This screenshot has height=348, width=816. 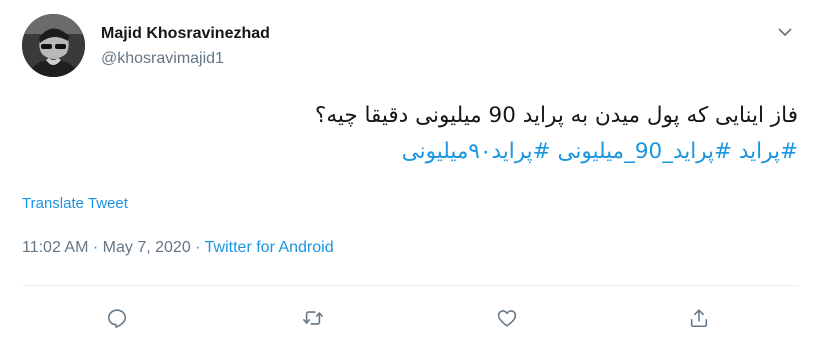 I want to click on retweet-icon, so click(x=313, y=318).